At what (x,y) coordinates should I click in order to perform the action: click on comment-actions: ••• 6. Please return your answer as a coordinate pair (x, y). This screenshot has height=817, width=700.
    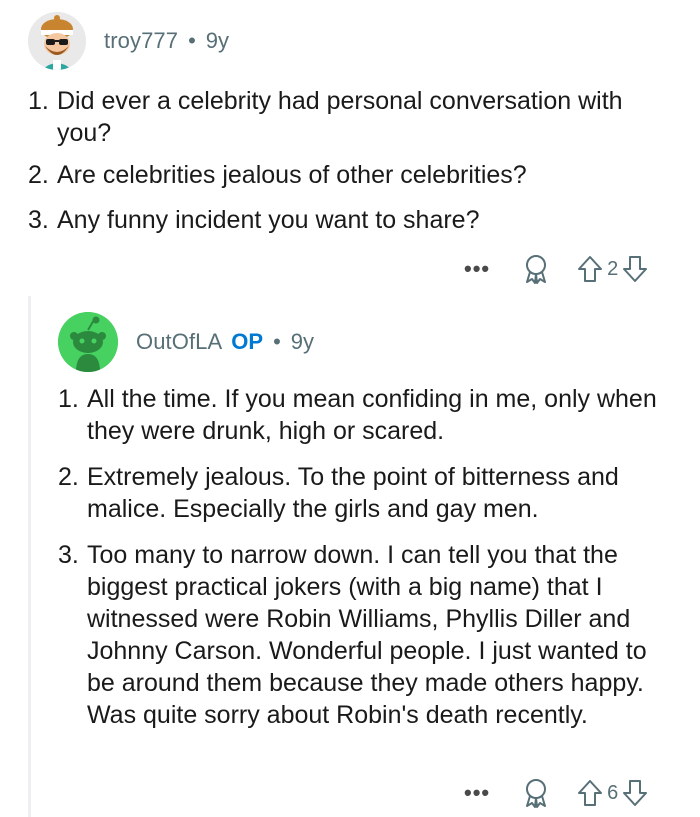
    Looking at the image, I should click on (556, 793).